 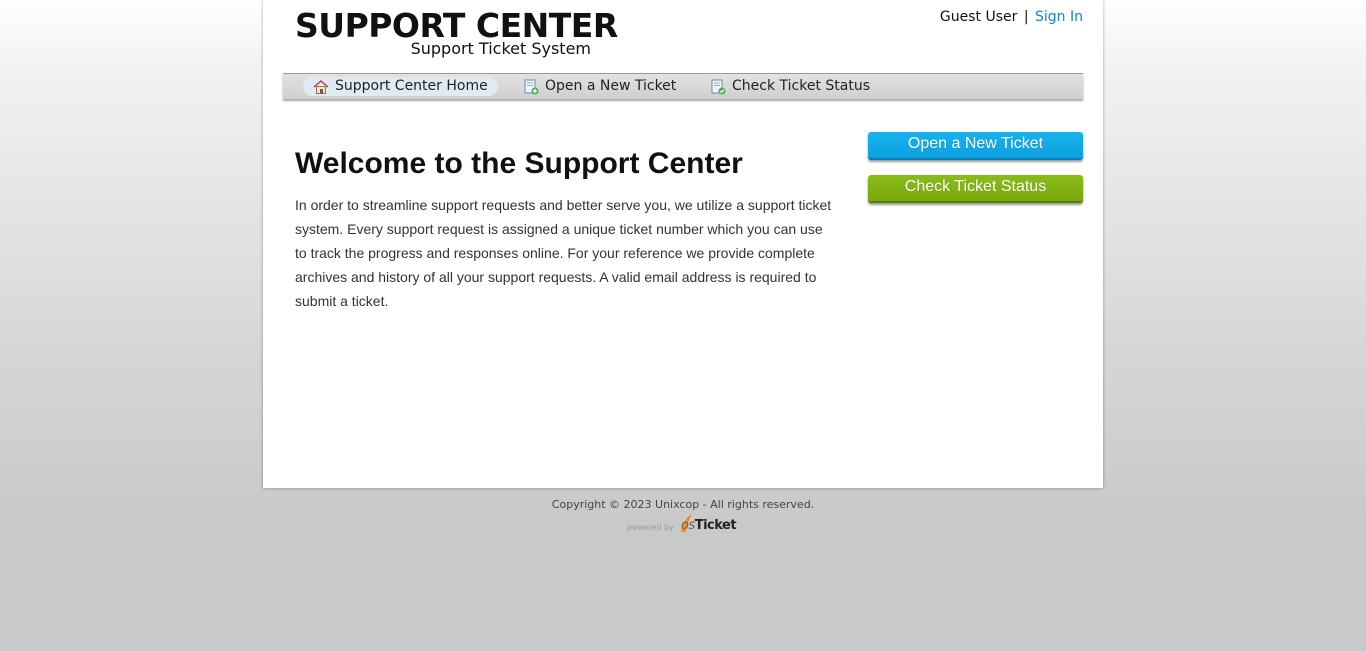 What do you see at coordinates (718, 87) in the screenshot?
I see `ticket-status-icon` at bounding box center [718, 87].